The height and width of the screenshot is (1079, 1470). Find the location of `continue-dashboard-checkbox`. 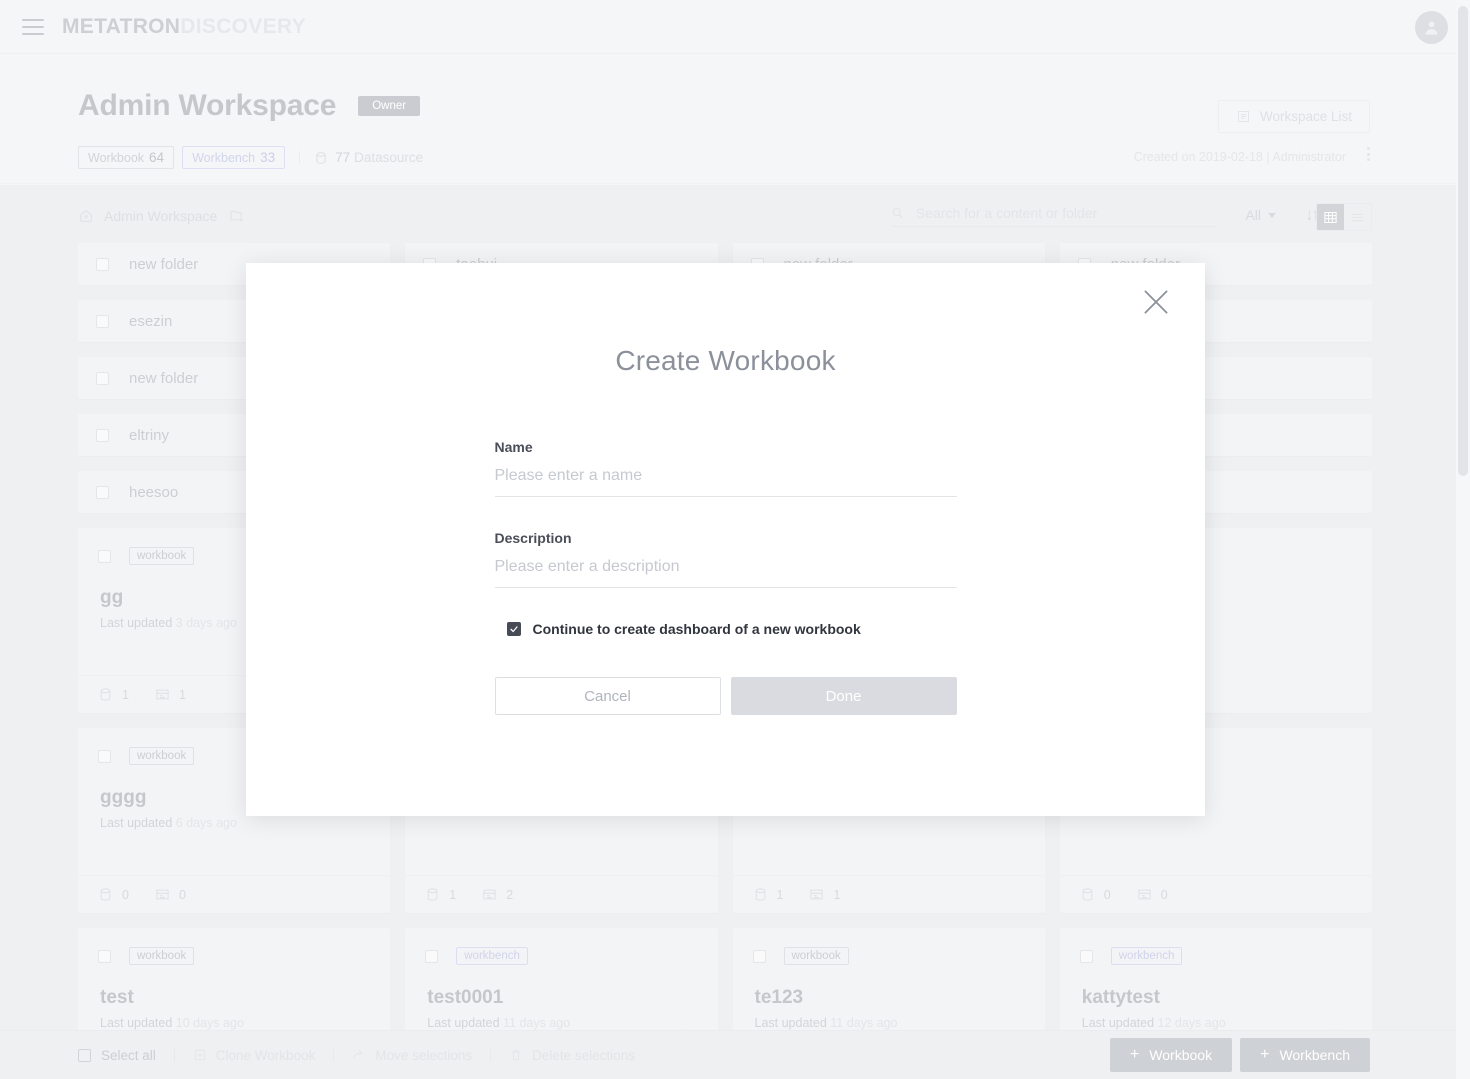

continue-dashboard-checkbox is located at coordinates (513, 629).